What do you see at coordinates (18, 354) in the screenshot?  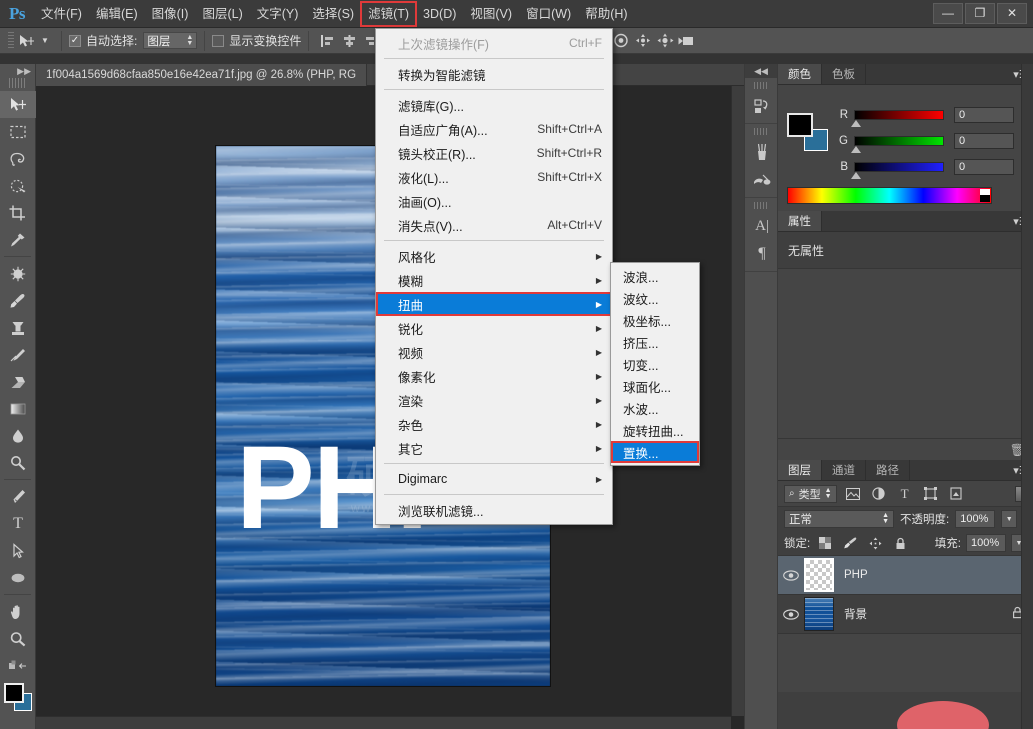 I see `history-brush-tool` at bounding box center [18, 354].